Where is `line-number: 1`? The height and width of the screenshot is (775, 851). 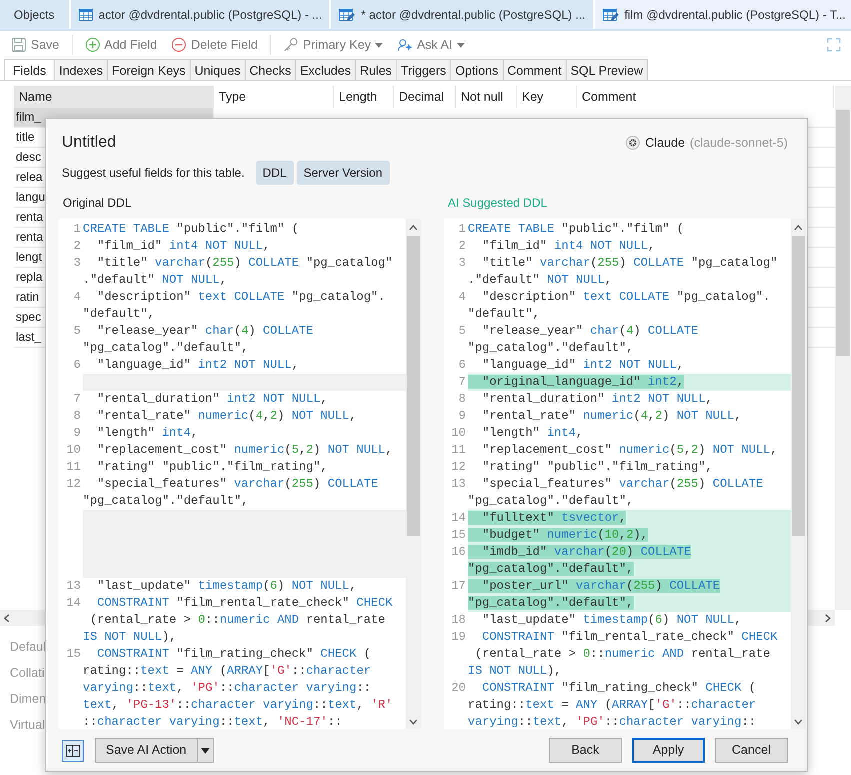
line-number: 1 is located at coordinates (462, 229).